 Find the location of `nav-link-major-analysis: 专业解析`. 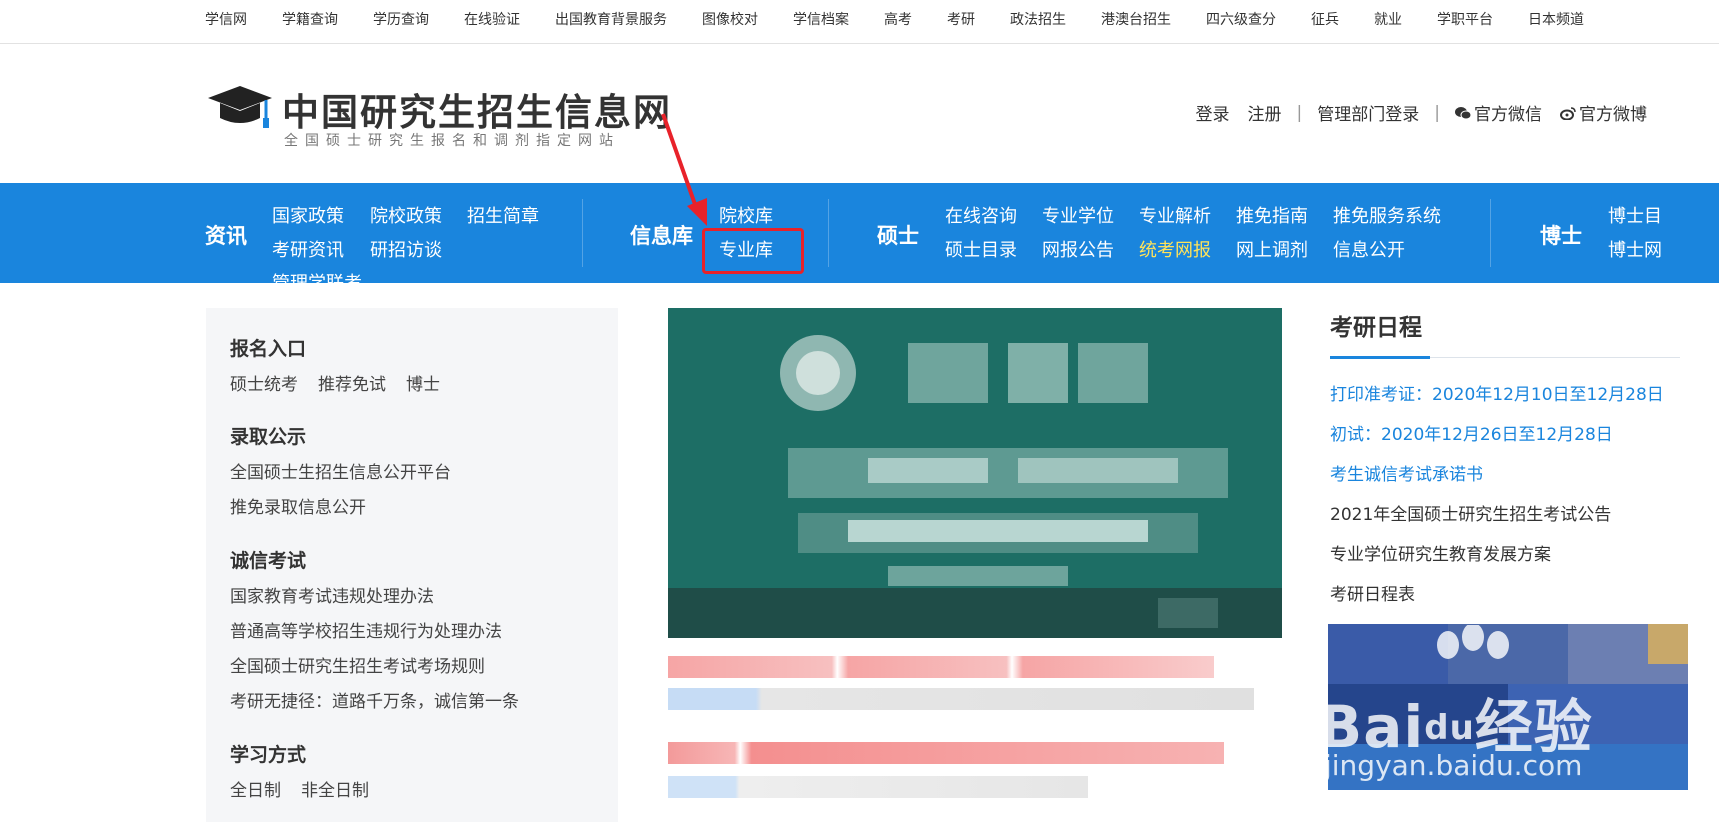

nav-link-major-analysis: 专业解析 is located at coordinates (1175, 215).